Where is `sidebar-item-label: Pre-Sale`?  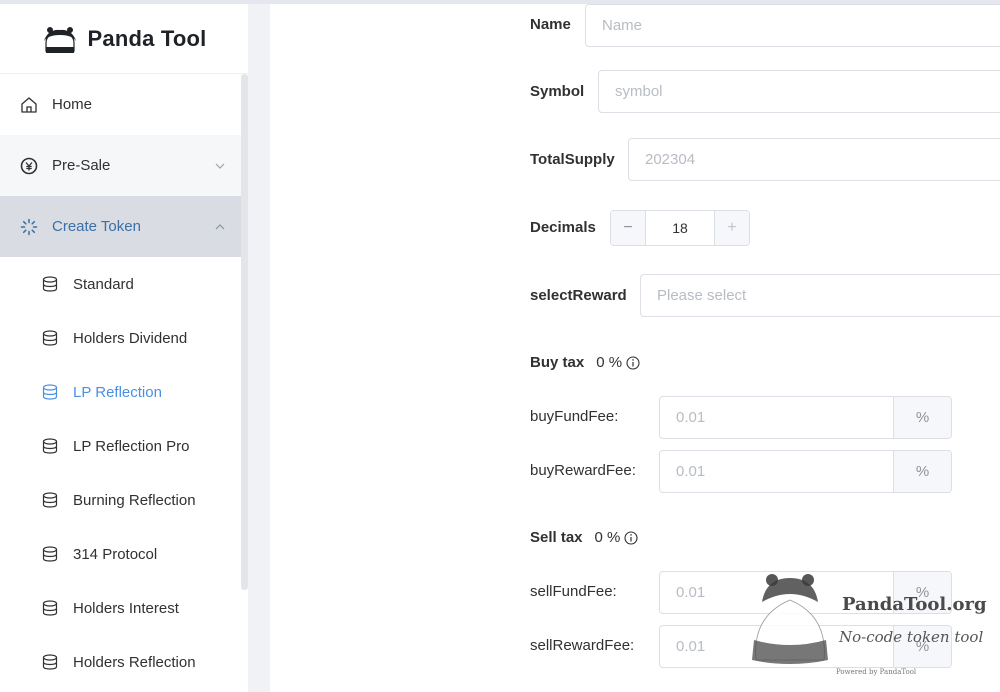 sidebar-item-label: Pre-Sale is located at coordinates (81, 165).